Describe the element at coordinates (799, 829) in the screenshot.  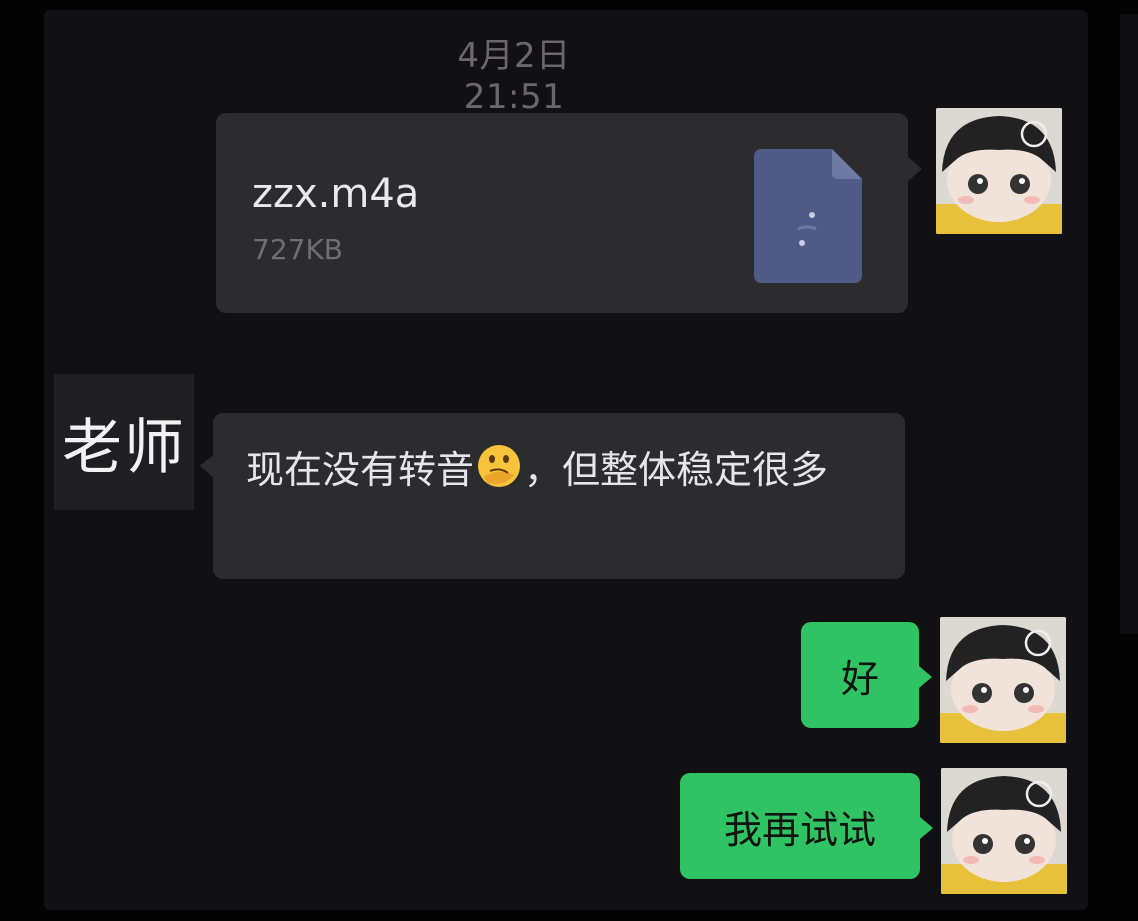
I see `outgoing-message-text: 我再试试` at that location.